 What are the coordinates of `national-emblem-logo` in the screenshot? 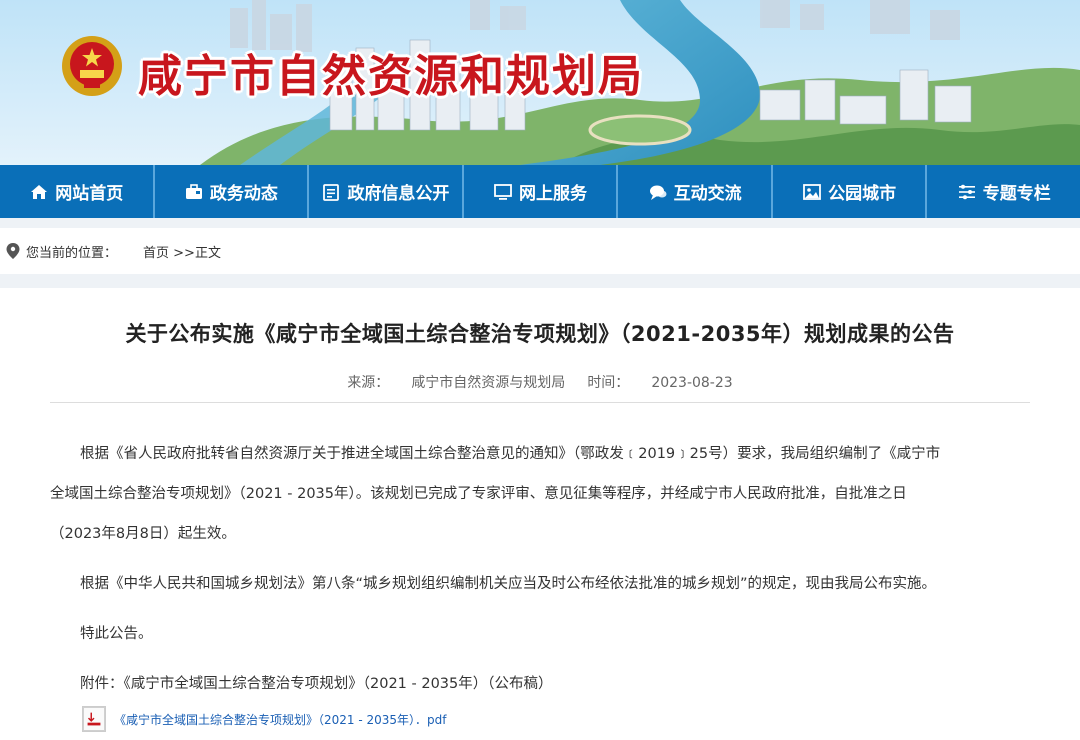 It's located at (92, 66).